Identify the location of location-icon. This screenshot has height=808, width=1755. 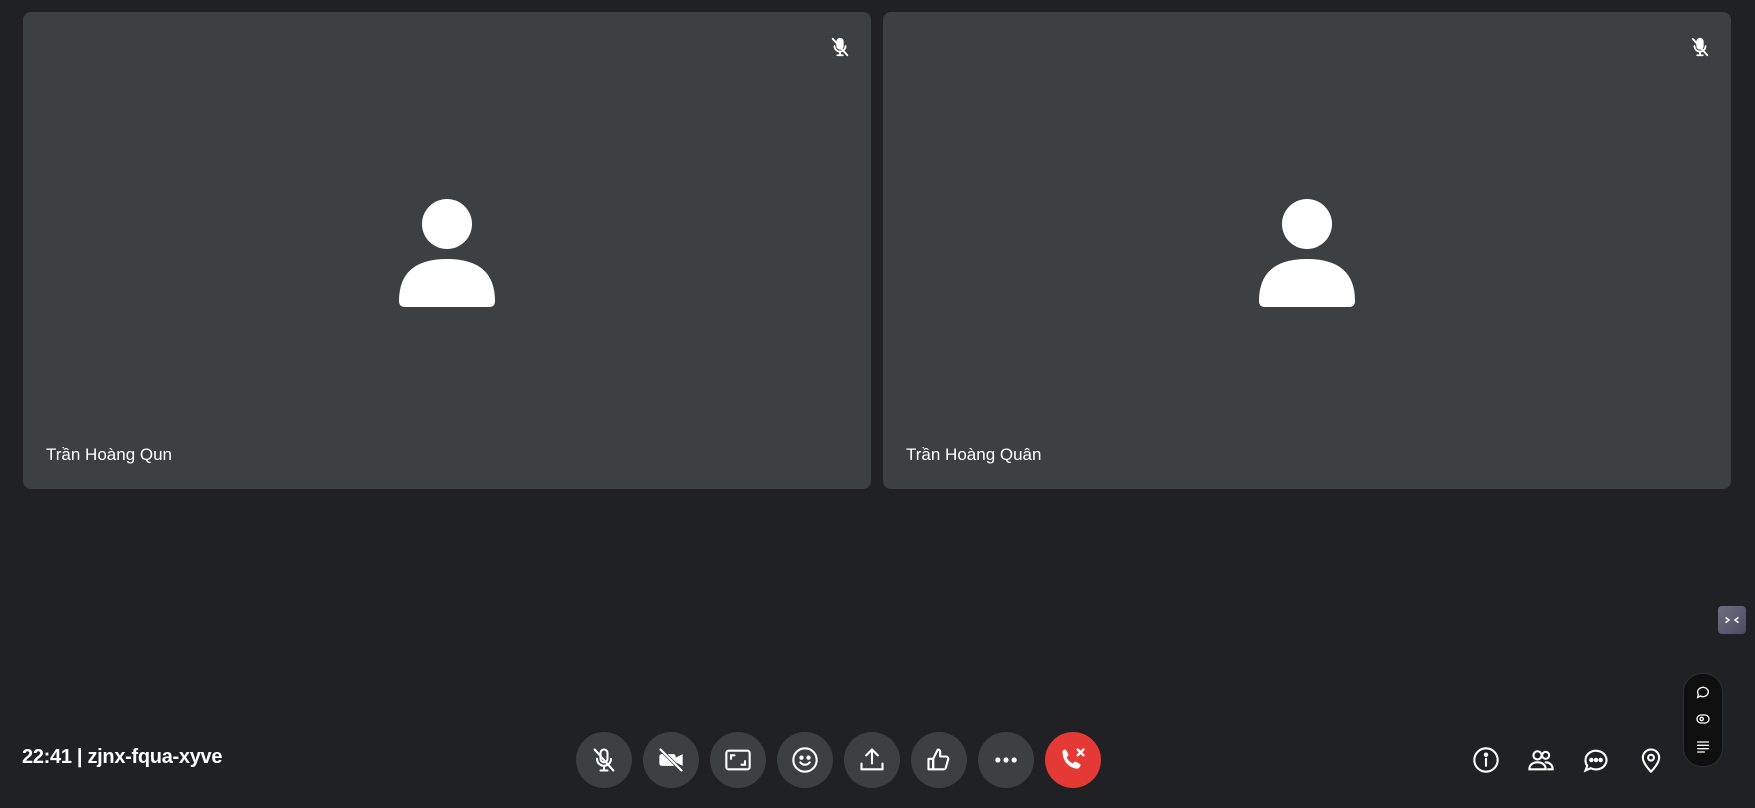
(1651, 761).